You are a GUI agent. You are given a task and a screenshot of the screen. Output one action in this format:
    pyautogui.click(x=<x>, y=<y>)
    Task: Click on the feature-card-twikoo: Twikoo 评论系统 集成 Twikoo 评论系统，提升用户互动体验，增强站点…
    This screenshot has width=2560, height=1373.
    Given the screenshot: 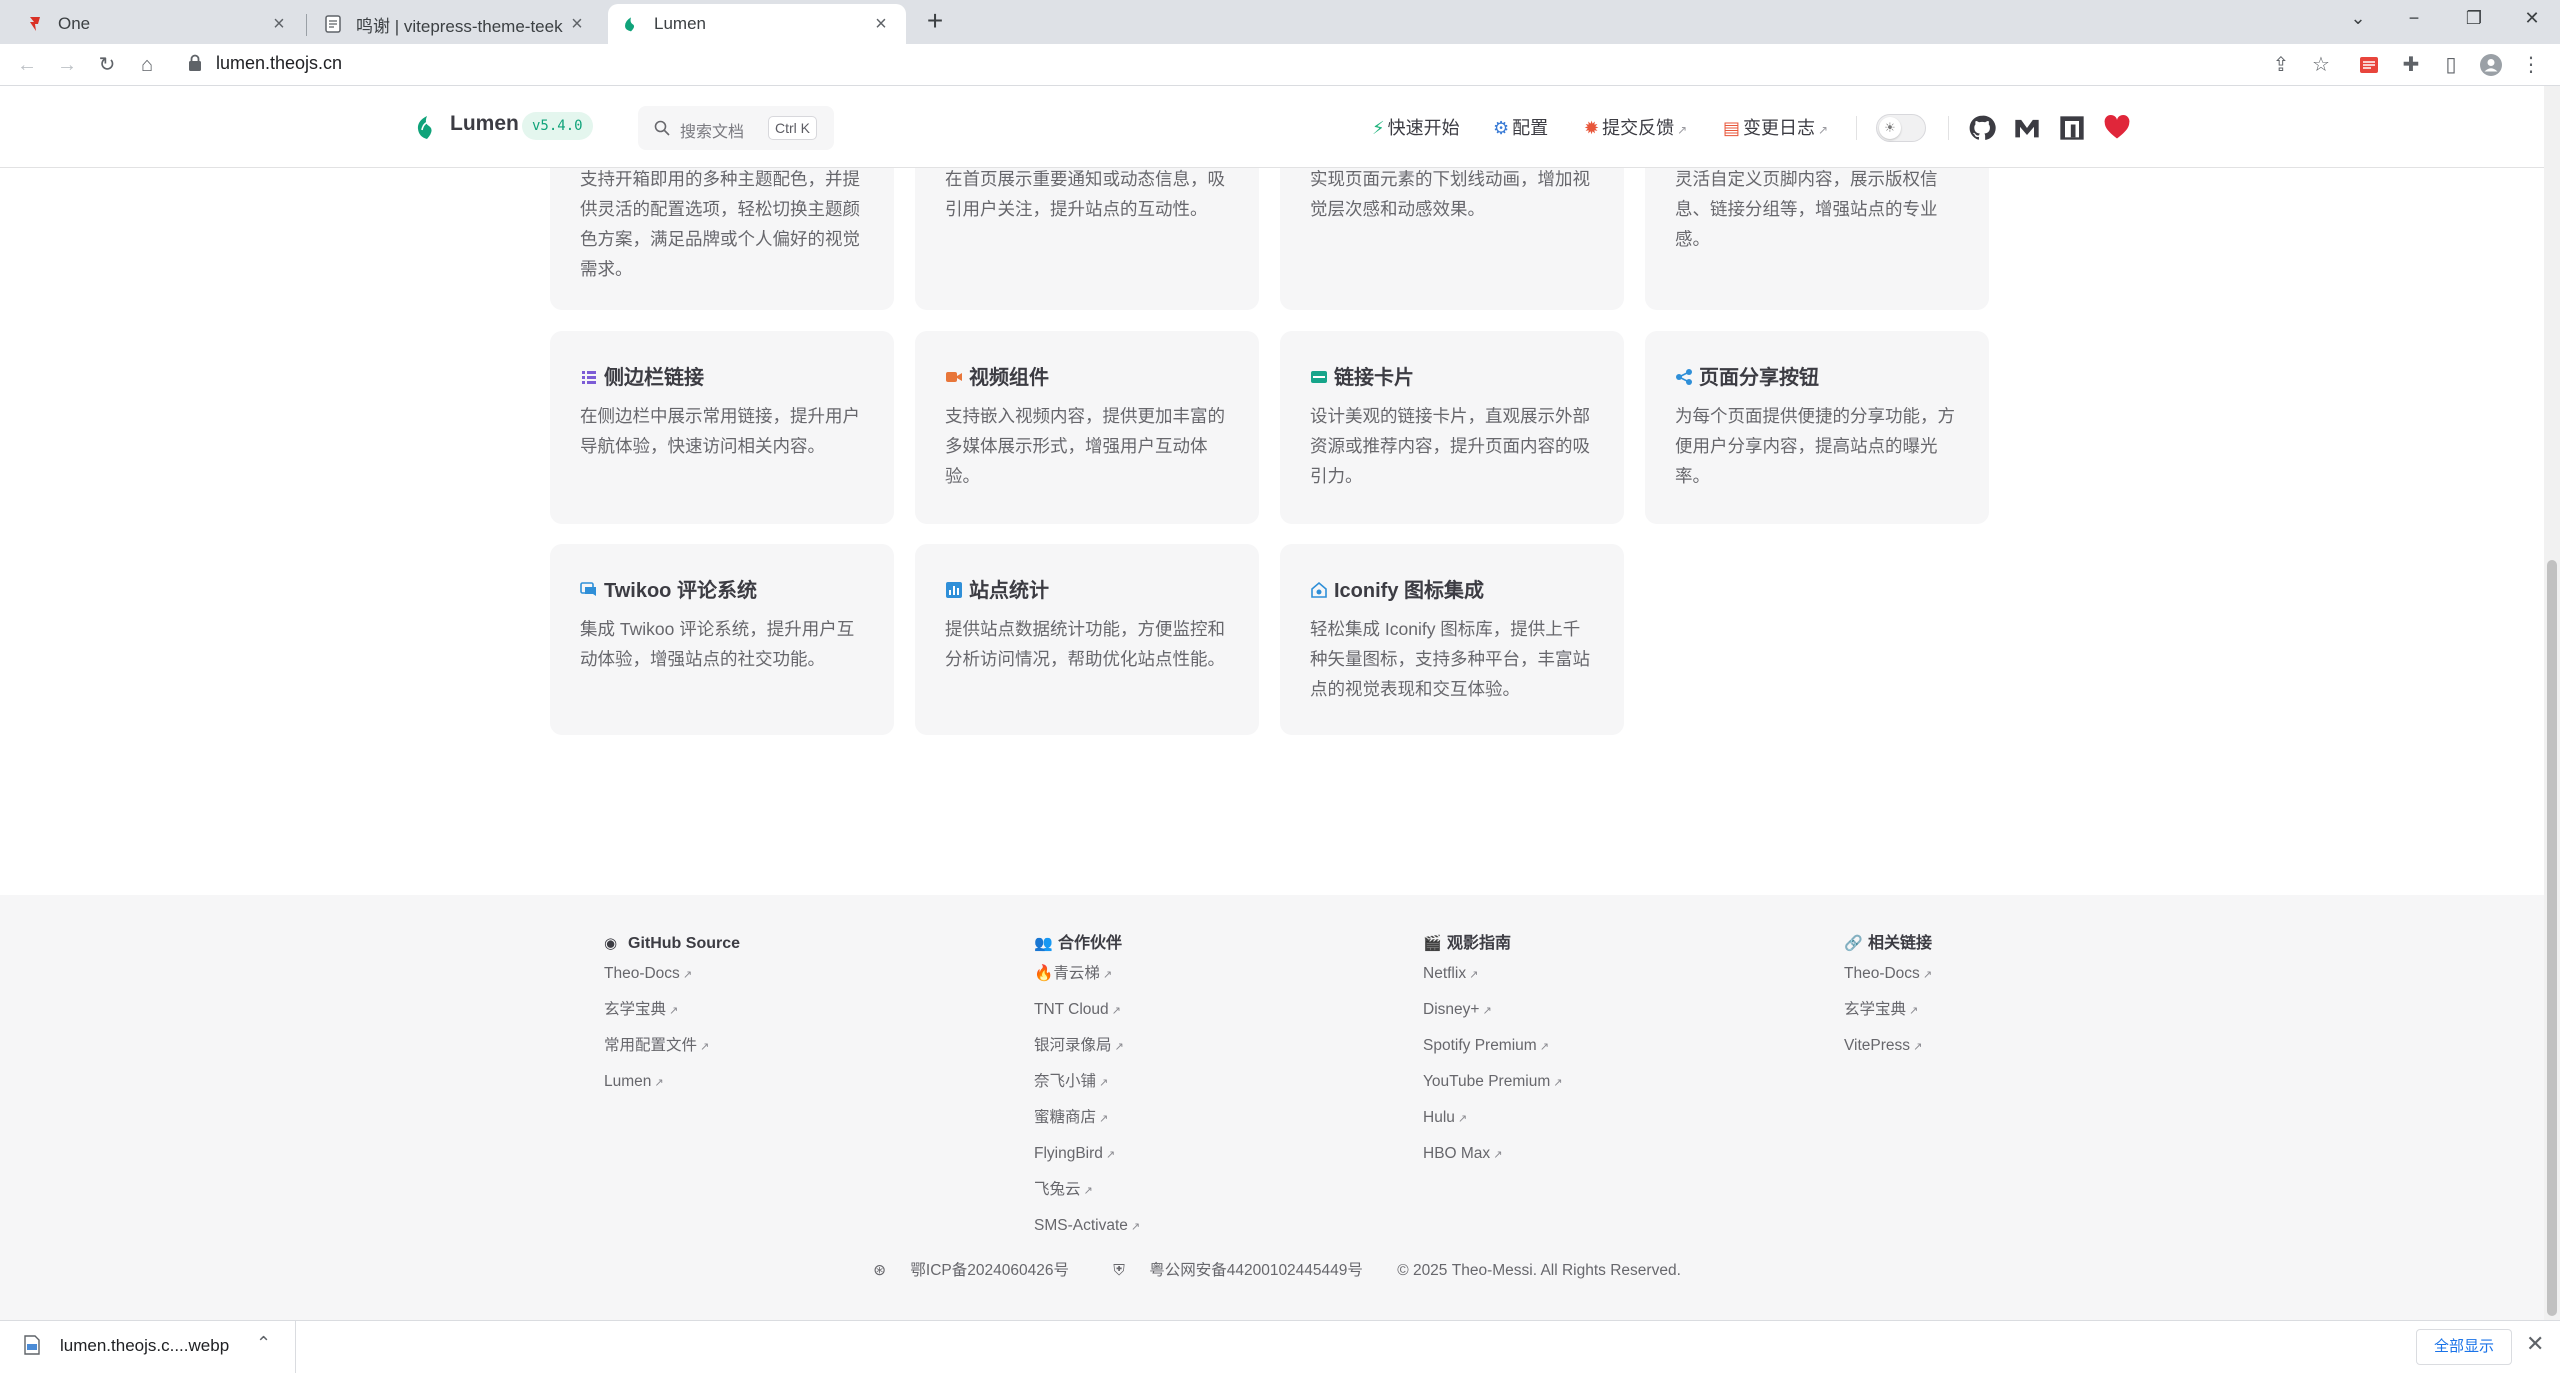 What is the action you would take?
    pyautogui.click(x=722, y=639)
    